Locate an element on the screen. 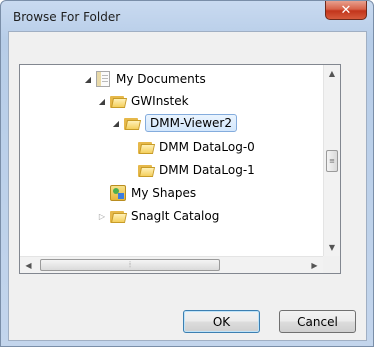 Image resolution: width=374 pixels, height=347 pixels. tree-item-snagit-catalog: ▷ SnagIt Catalog is located at coordinates (158, 216).